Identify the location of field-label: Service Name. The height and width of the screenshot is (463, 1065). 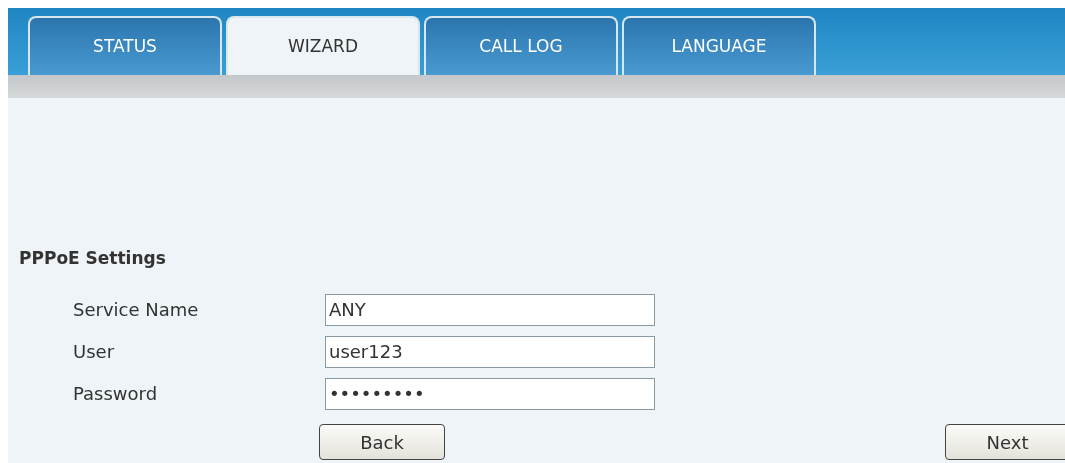
(136, 310).